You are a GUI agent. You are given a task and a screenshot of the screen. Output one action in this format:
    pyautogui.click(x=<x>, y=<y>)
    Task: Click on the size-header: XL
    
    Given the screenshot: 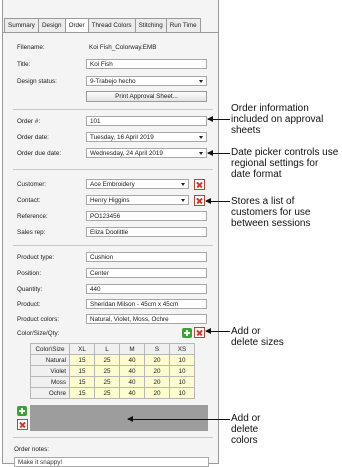 What is the action you would take?
    pyautogui.click(x=82, y=349)
    